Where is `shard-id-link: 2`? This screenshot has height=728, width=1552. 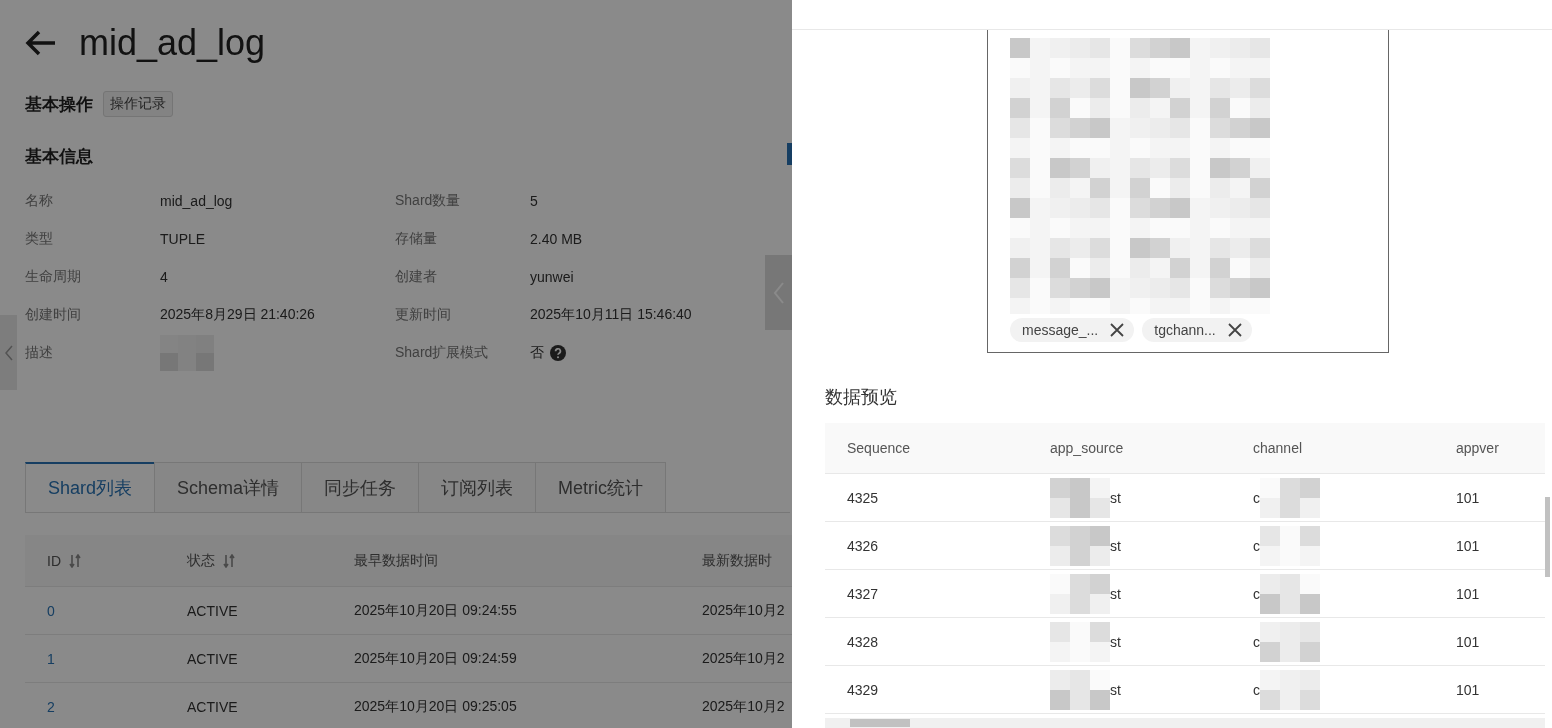
shard-id-link: 2 is located at coordinates (117, 706).